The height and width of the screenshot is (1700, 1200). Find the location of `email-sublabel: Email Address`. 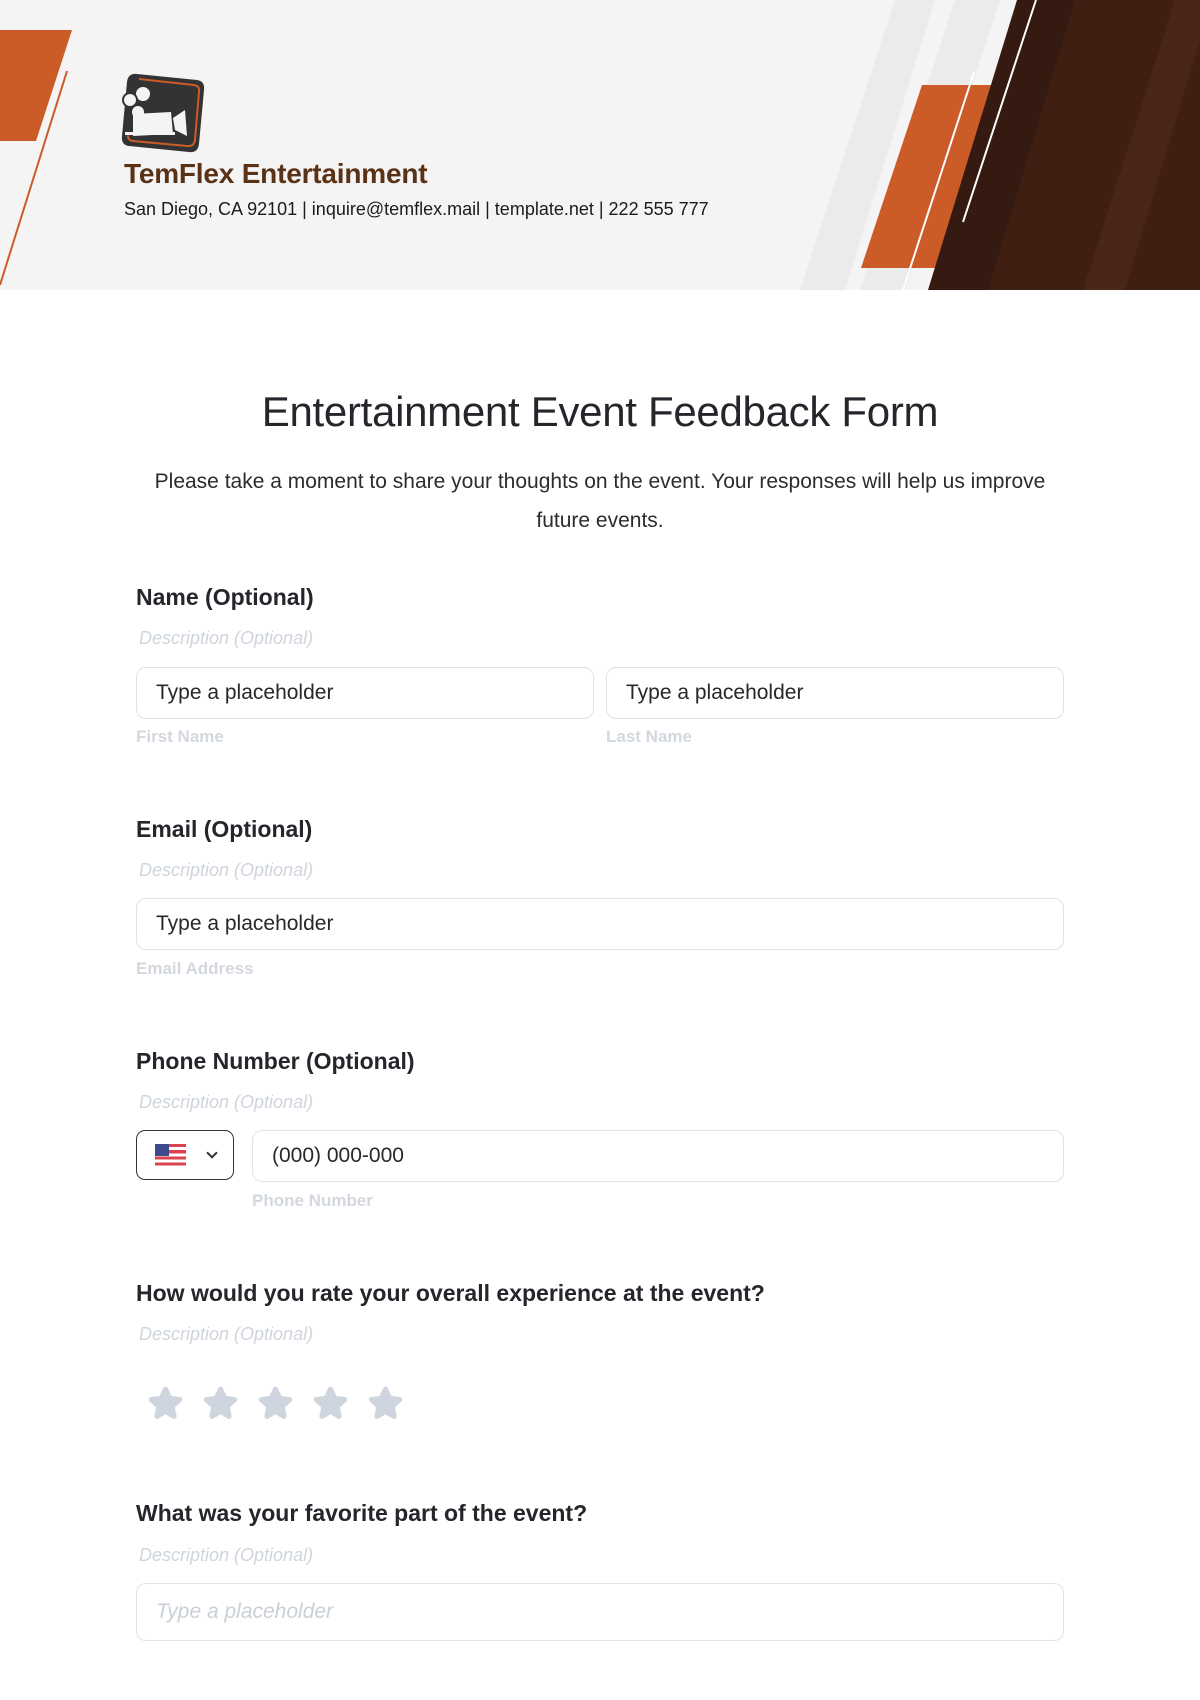

email-sublabel: Email Address is located at coordinates (195, 968).